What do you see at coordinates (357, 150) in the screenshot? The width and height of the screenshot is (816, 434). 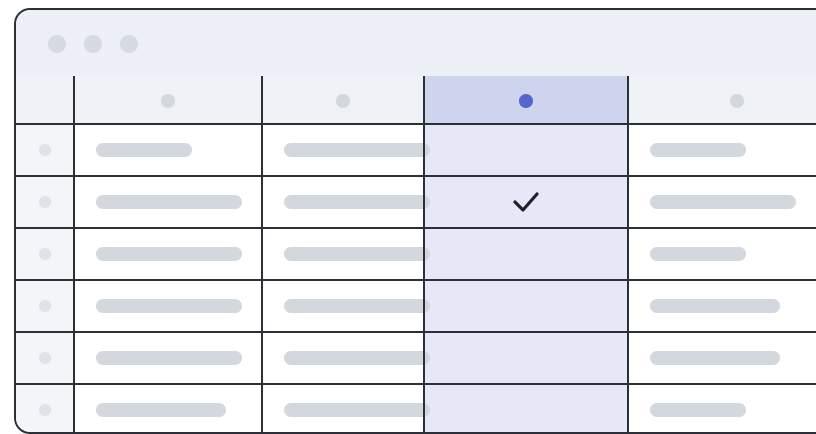 I see `cell-placeholder-r1-c2` at bounding box center [357, 150].